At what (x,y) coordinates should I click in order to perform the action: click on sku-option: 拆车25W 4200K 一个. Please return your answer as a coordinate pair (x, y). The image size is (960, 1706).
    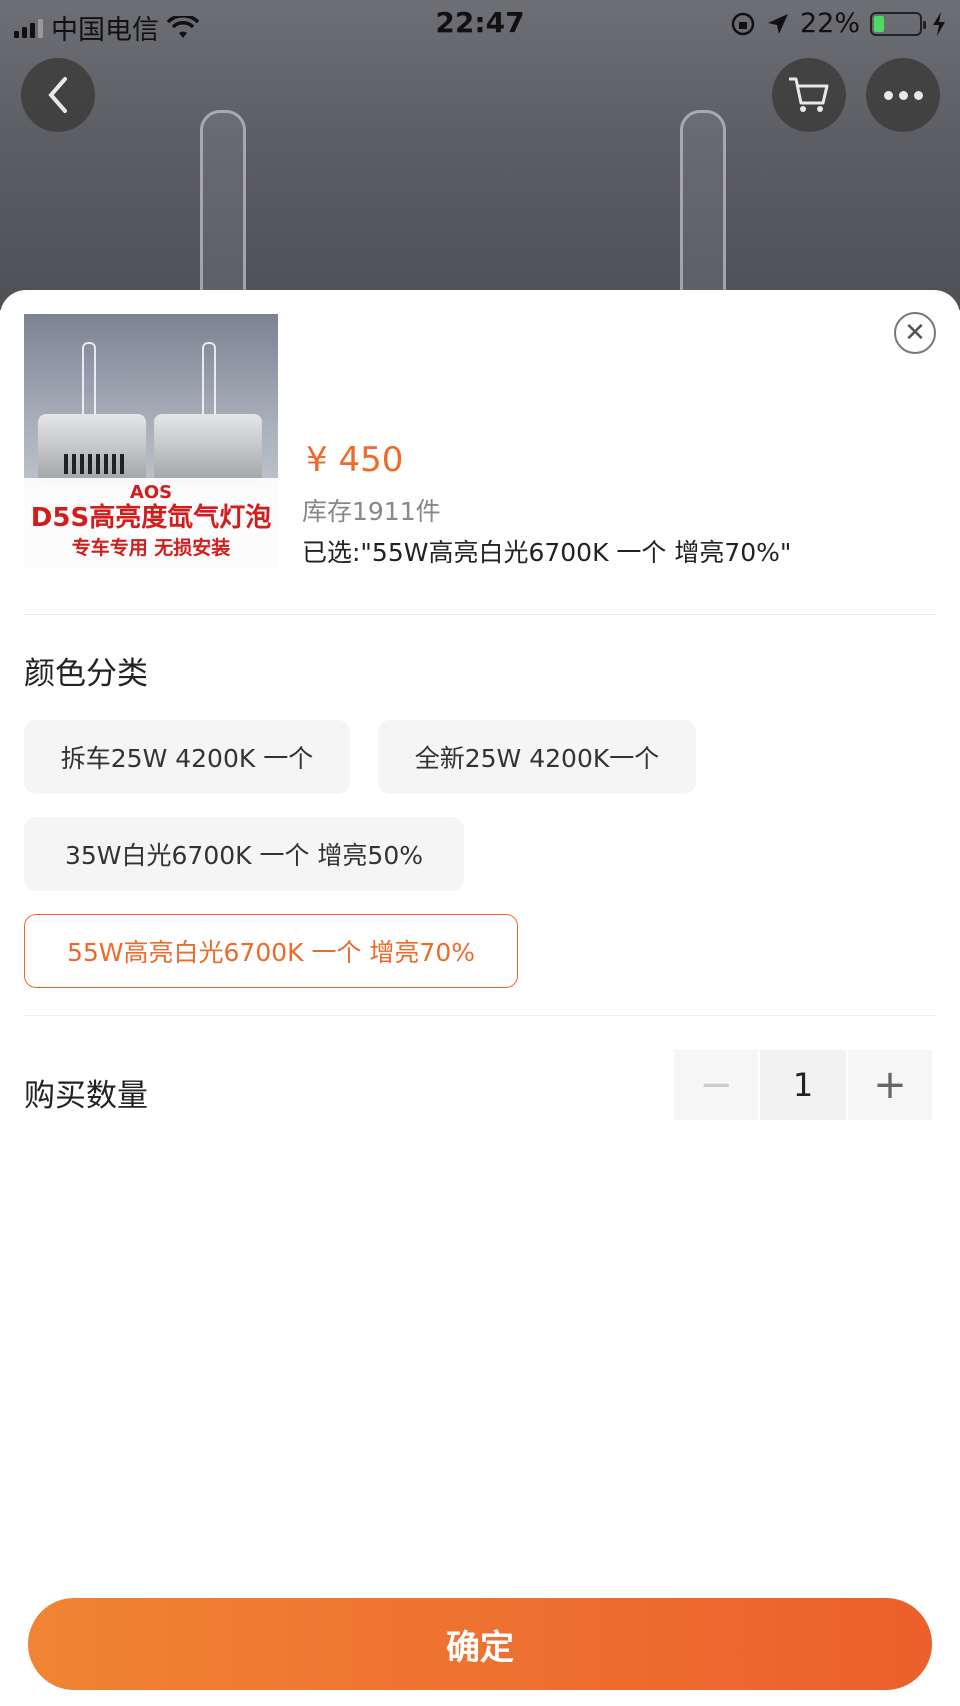
    Looking at the image, I should click on (187, 757).